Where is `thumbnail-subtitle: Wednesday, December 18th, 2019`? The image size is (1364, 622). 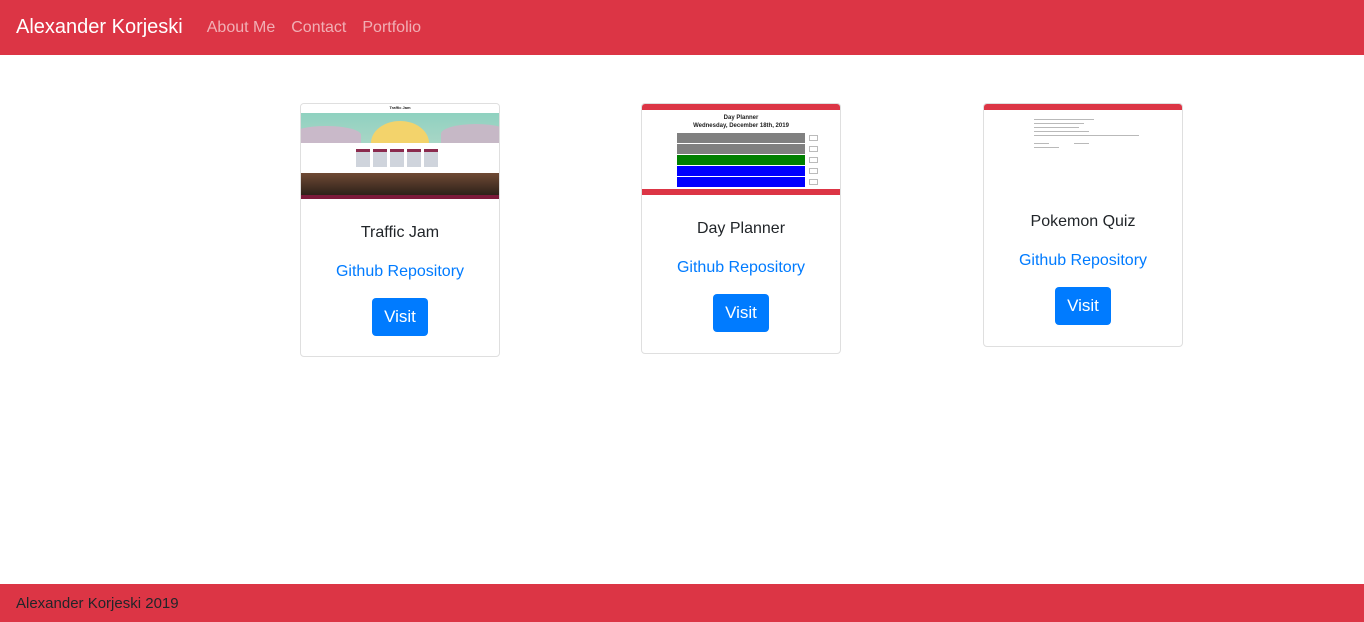
thumbnail-subtitle: Wednesday, December 18th, 2019 is located at coordinates (741, 126).